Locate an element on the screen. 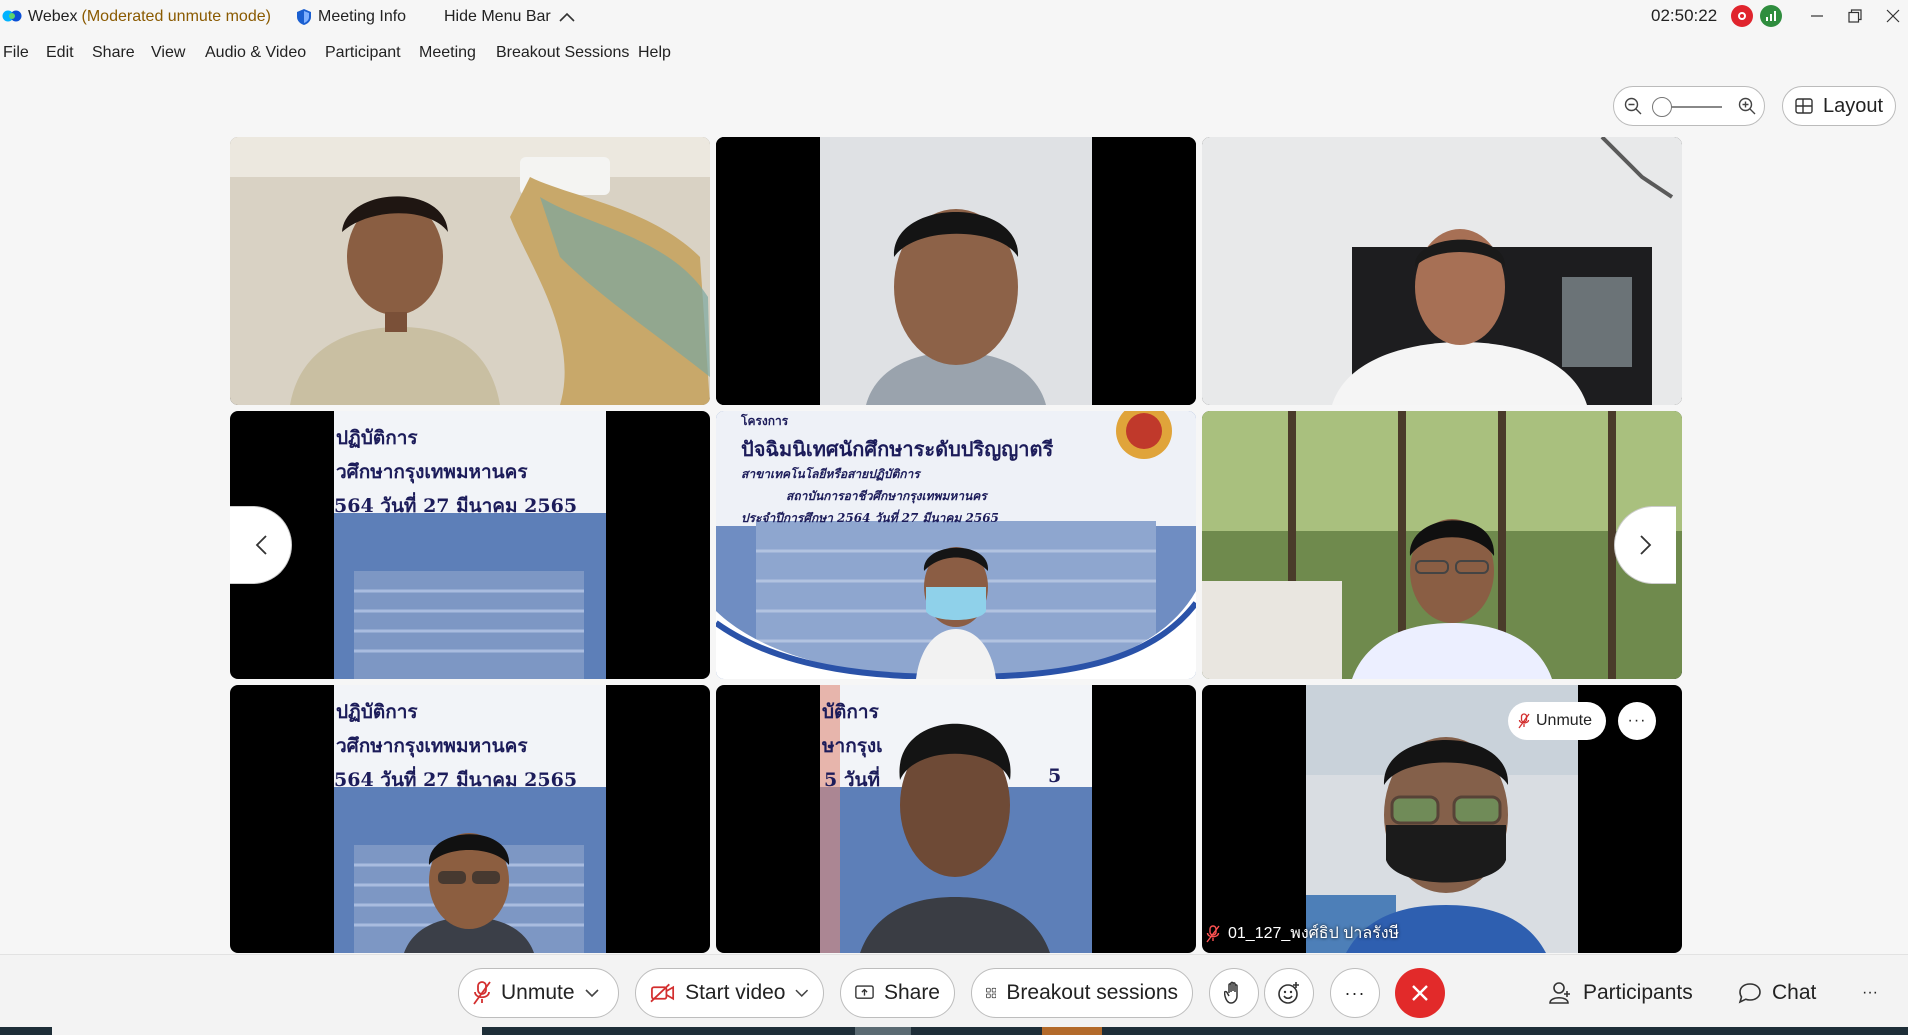  reactions-button is located at coordinates (1289, 993).